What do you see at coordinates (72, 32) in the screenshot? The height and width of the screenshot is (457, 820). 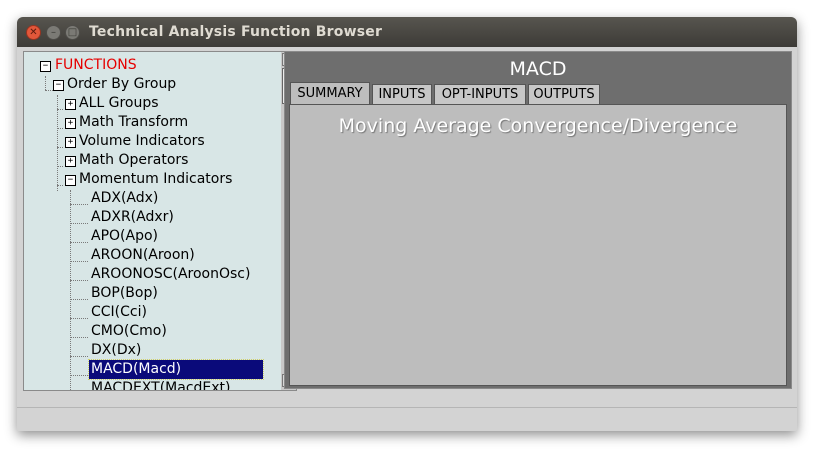 I see `maximize-icon: □` at bounding box center [72, 32].